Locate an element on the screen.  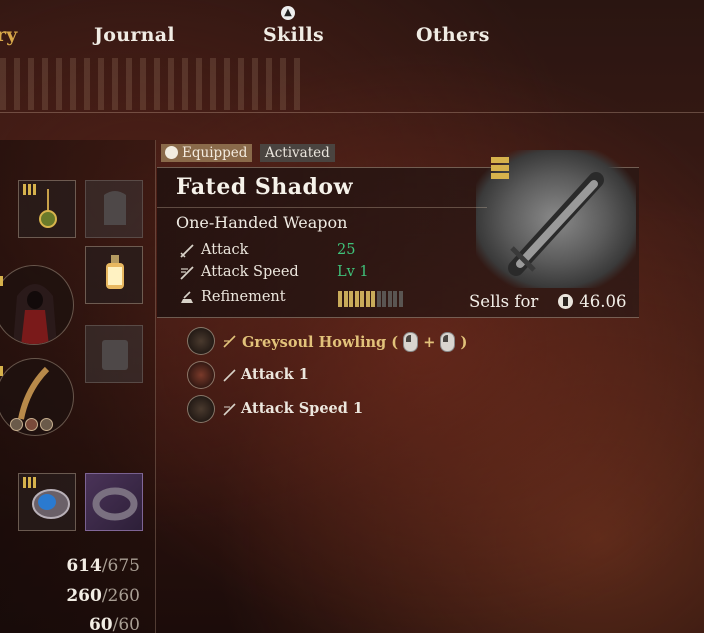
helmet-placeholder-icon is located at coordinates (115, 208).